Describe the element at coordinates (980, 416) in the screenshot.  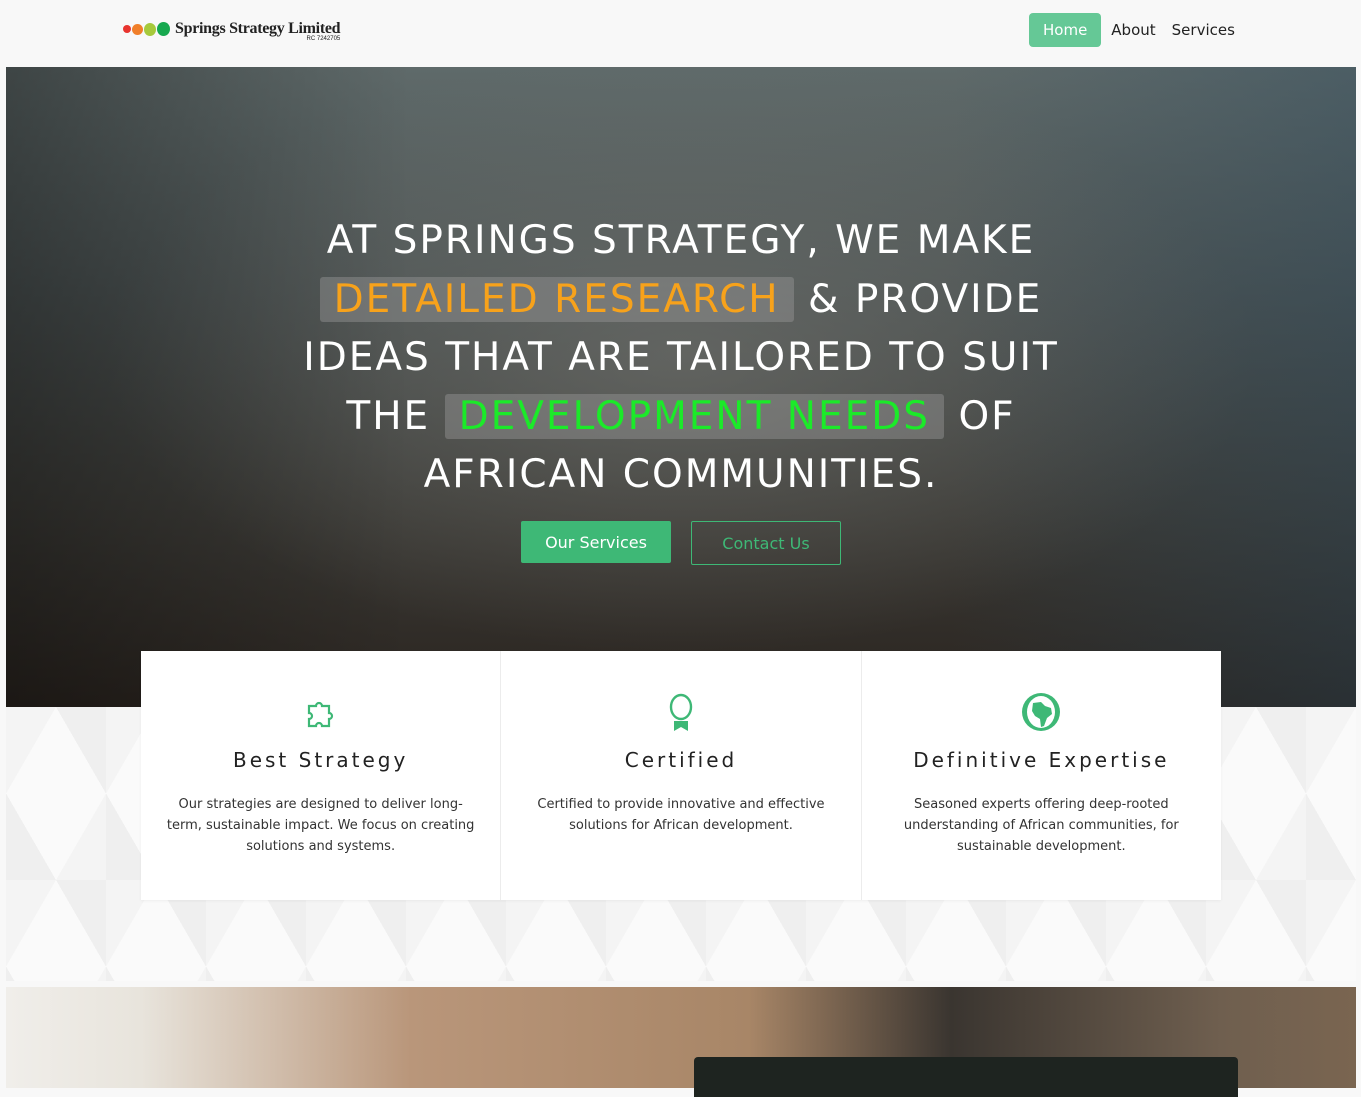
I see `headline-text: OF` at that location.